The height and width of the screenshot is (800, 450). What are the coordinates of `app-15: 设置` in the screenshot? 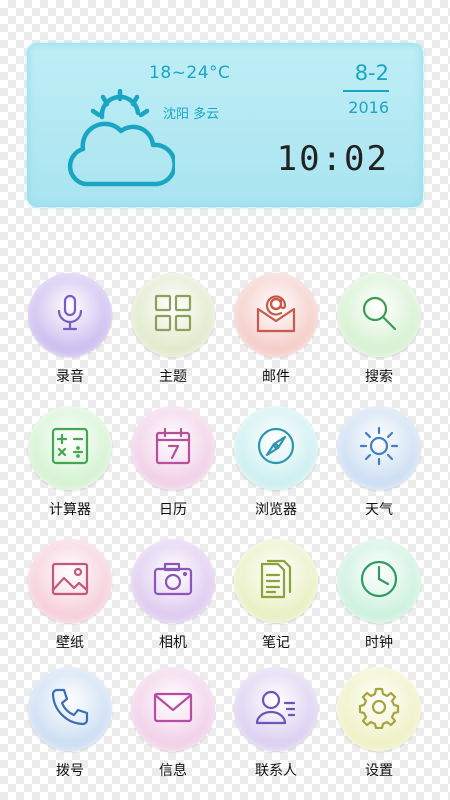 It's located at (379, 723).